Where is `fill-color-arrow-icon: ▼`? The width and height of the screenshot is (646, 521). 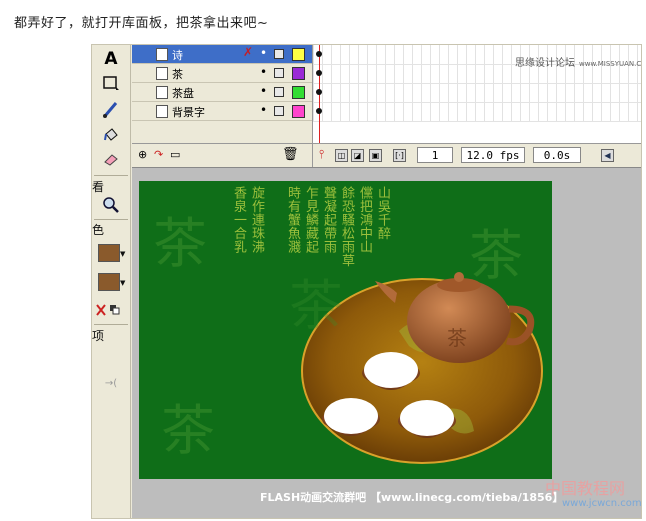
fill-color-arrow-icon: ▼ is located at coordinates (122, 283).